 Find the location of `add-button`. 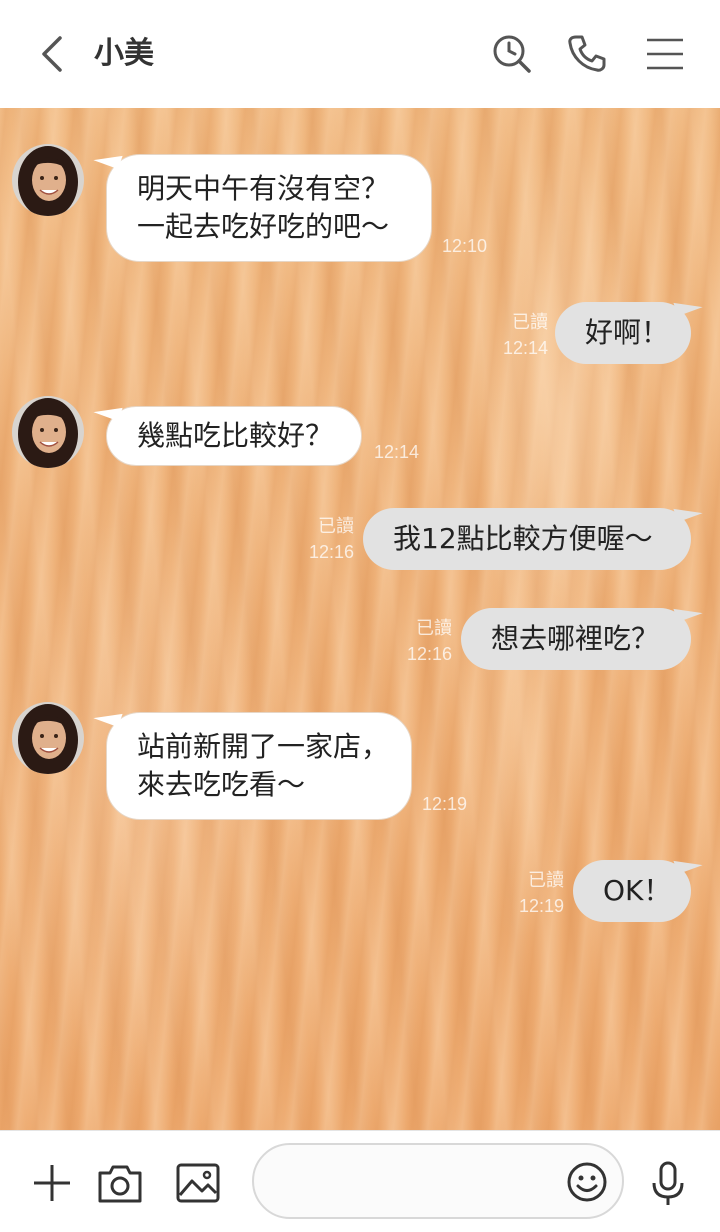

add-button is located at coordinates (52, 1183).